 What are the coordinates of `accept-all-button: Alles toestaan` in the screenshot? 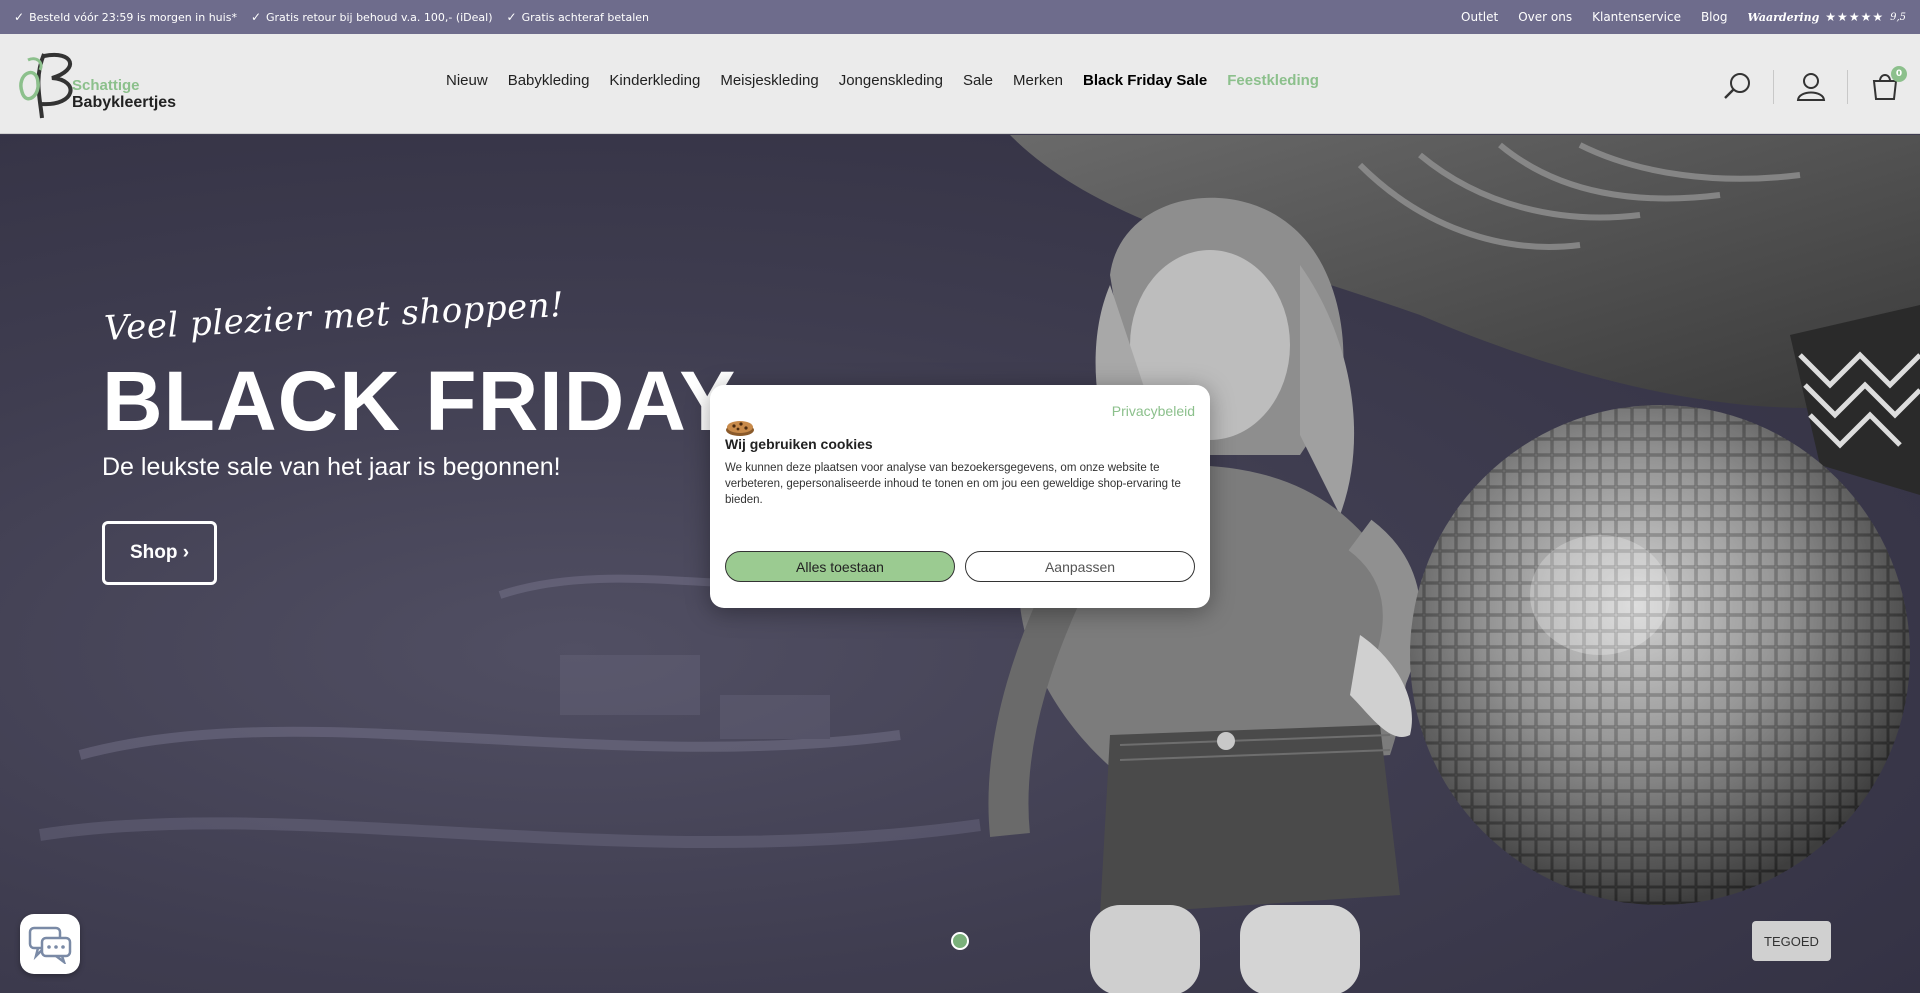 It's located at (840, 566).